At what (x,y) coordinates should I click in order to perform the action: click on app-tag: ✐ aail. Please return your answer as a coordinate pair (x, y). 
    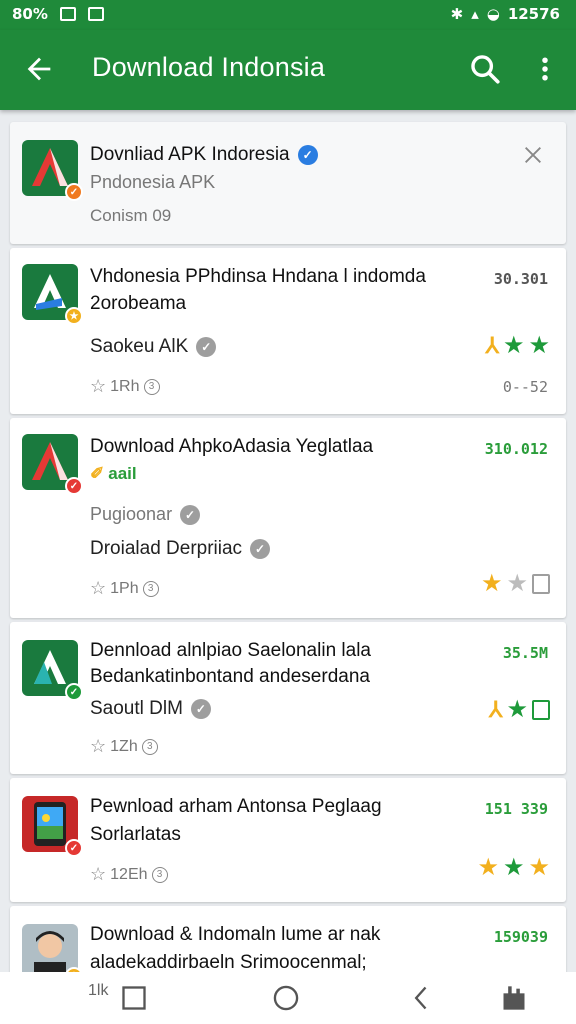
    Looking at the image, I should click on (113, 473).